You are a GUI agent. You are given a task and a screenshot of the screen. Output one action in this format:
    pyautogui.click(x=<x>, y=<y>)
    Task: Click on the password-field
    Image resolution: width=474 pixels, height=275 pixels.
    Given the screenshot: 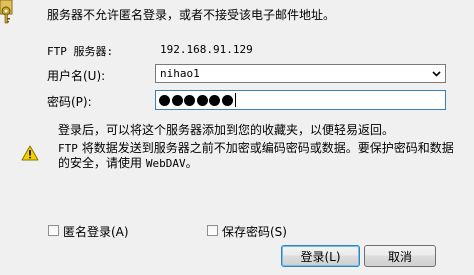 What is the action you would take?
    pyautogui.click(x=300, y=100)
    